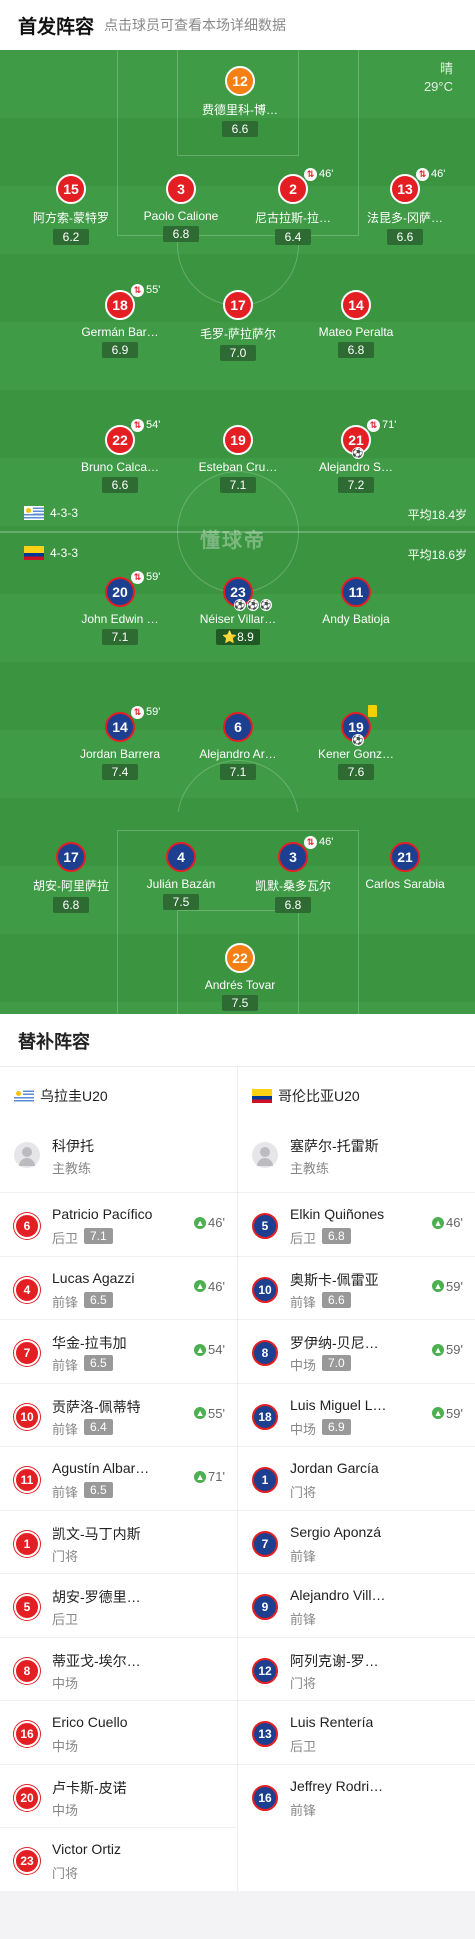 The height and width of the screenshot is (1939, 475). I want to click on bench-player-row: 10 奥斯卡-佩雷亚 前锋 6.6 ▲ 59', so click(356, 1287).